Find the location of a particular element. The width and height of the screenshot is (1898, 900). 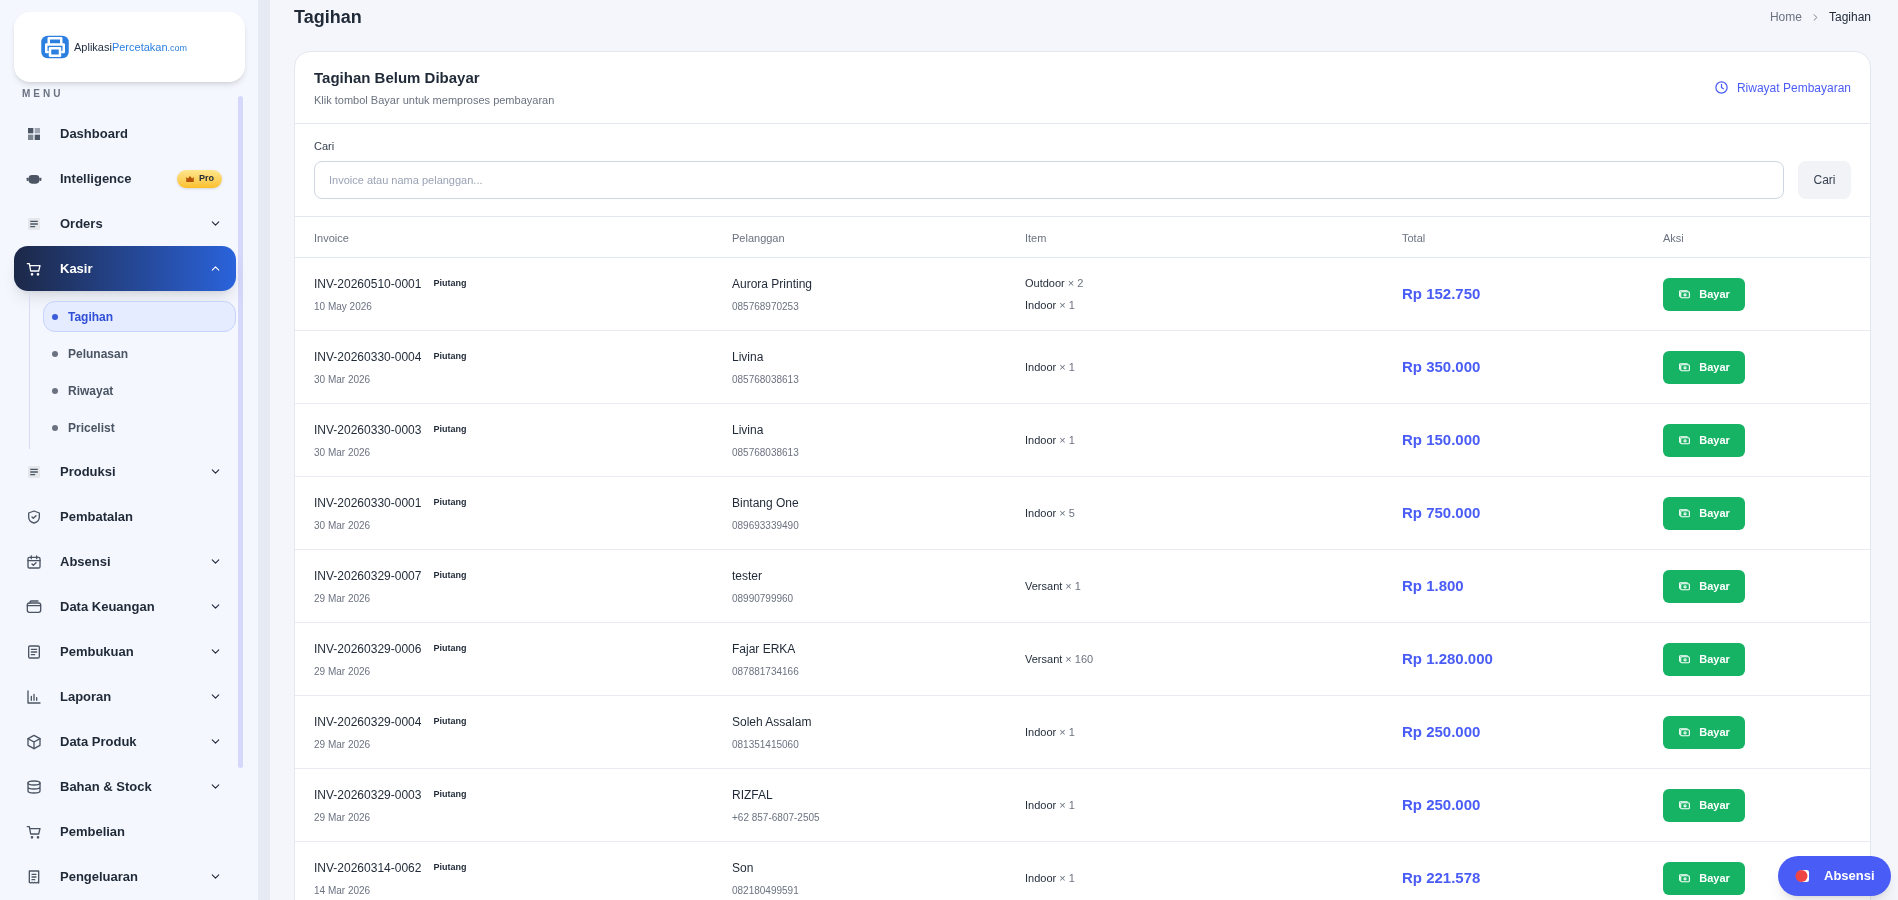

invoice-number: INV-20260330-0004 is located at coordinates (368, 357).